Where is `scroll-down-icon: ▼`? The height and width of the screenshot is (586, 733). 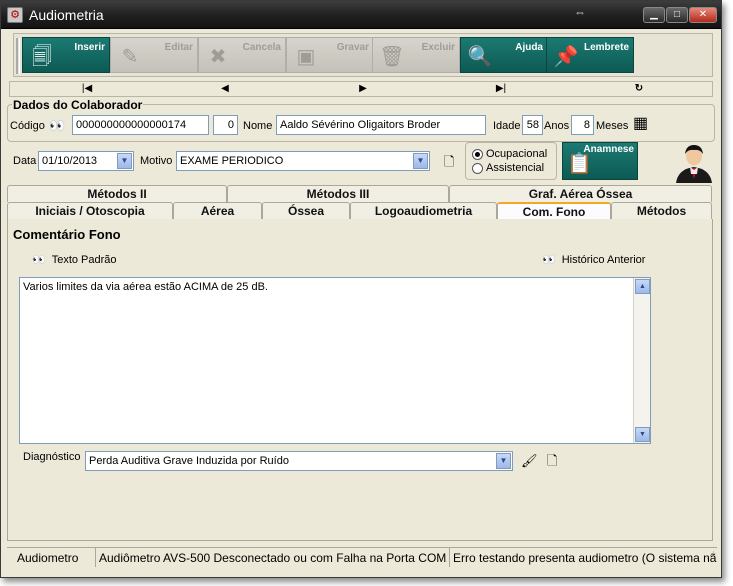 scroll-down-icon: ▼ is located at coordinates (642, 434).